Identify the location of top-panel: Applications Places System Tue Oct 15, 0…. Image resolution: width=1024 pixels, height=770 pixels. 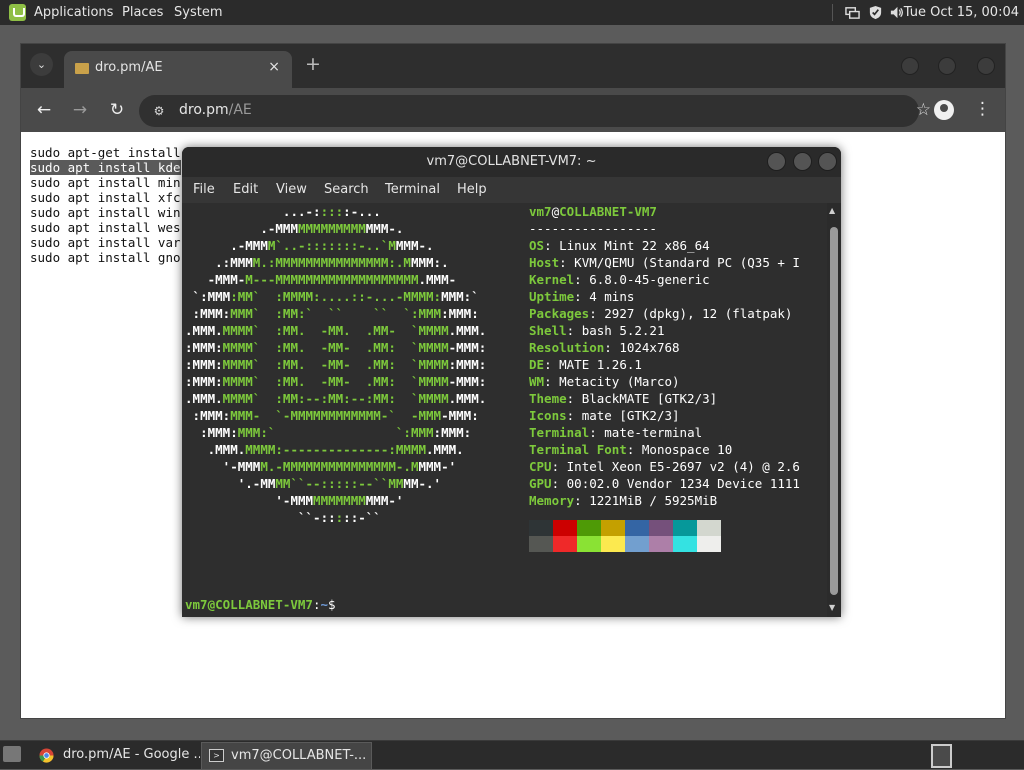
(512, 12).